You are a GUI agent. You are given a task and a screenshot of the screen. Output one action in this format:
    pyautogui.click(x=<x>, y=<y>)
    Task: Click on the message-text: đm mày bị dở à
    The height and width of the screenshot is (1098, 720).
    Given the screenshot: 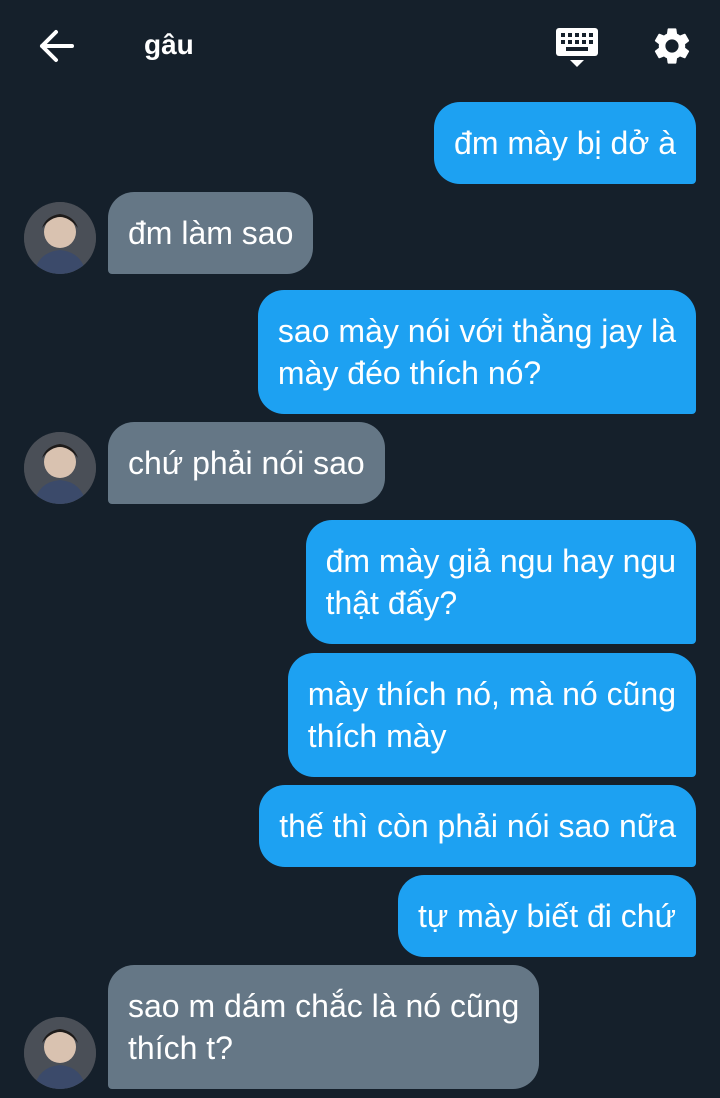 What is the action you would take?
    pyautogui.click(x=565, y=143)
    